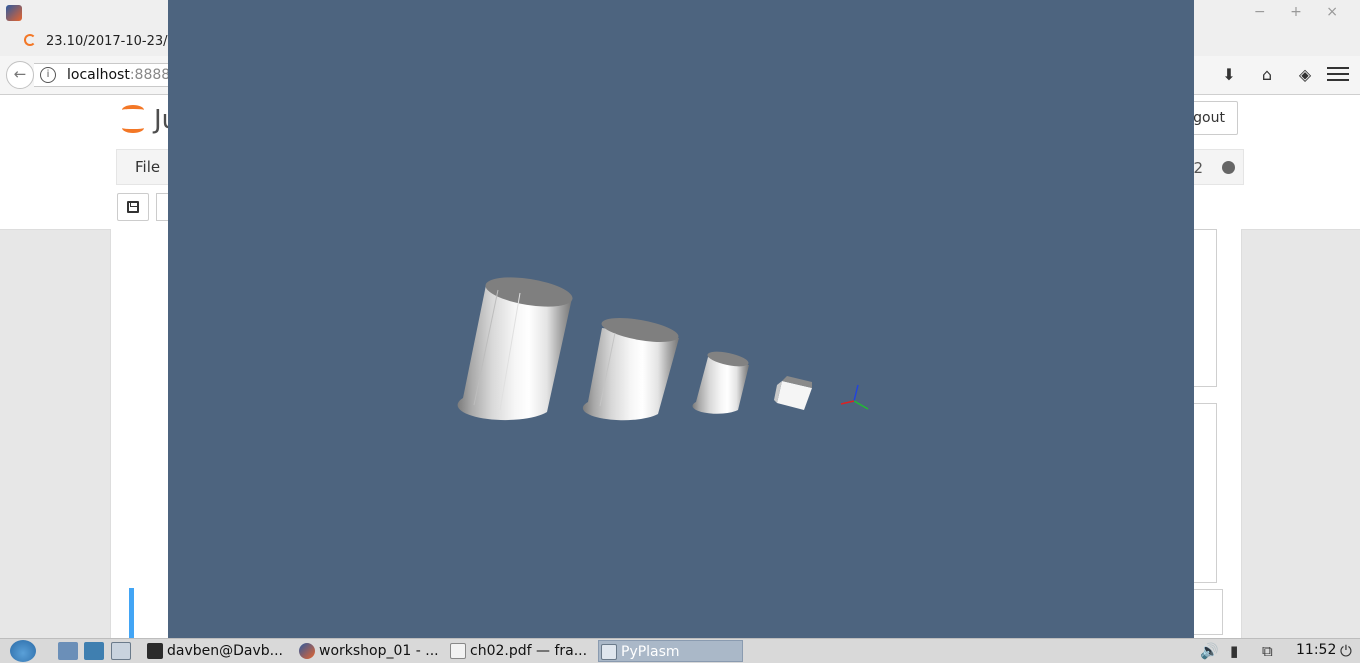 This screenshot has height=663, width=1360. I want to click on hamburger-menu-icon, so click(1338, 74).